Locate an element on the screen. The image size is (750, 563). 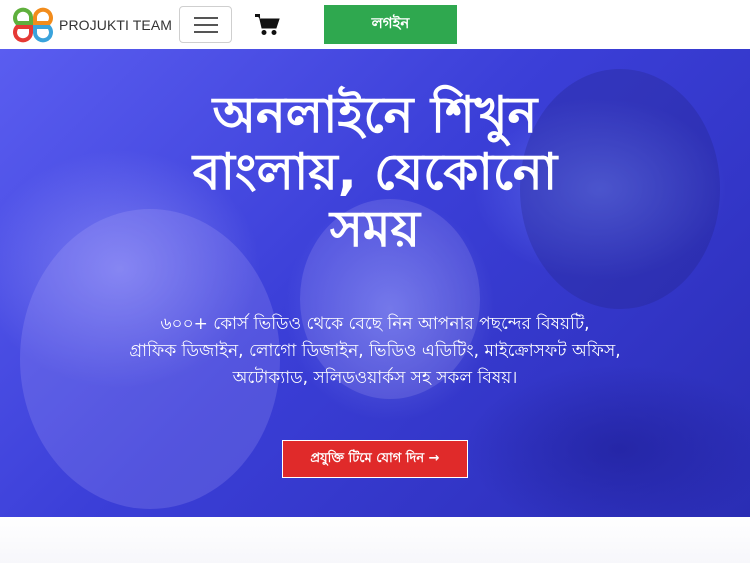
flower-logo-icon is located at coordinates (33, 25).